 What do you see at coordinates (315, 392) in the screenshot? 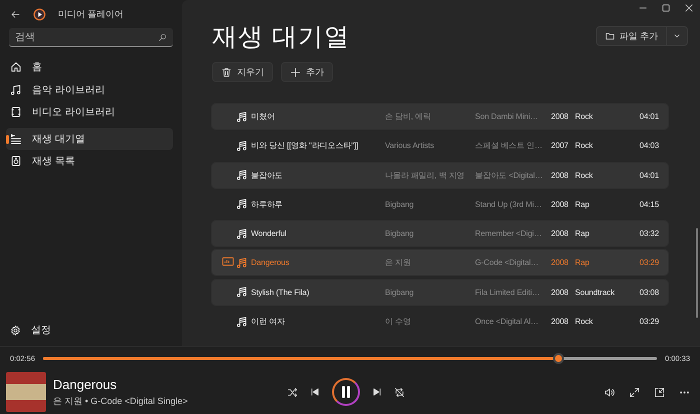
I see `previous-icon` at bounding box center [315, 392].